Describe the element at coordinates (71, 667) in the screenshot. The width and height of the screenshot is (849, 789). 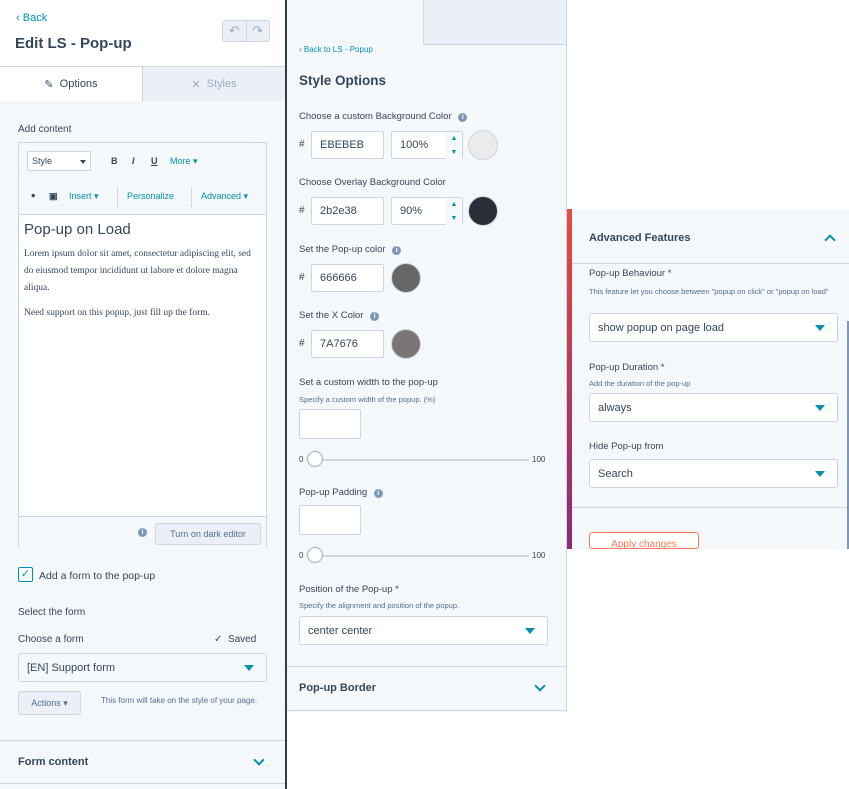
I see `form-select-value: [EN] Support form` at that location.